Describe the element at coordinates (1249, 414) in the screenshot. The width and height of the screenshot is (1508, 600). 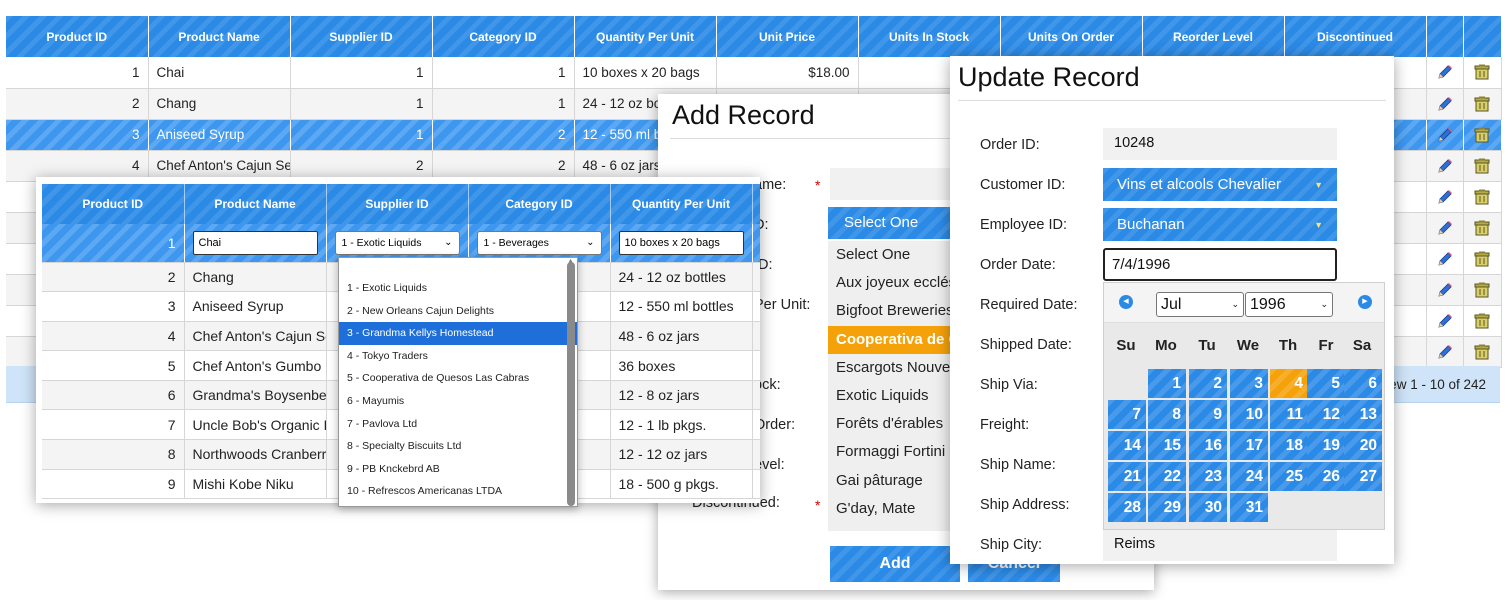
I see `calendar-day: 10` at that location.